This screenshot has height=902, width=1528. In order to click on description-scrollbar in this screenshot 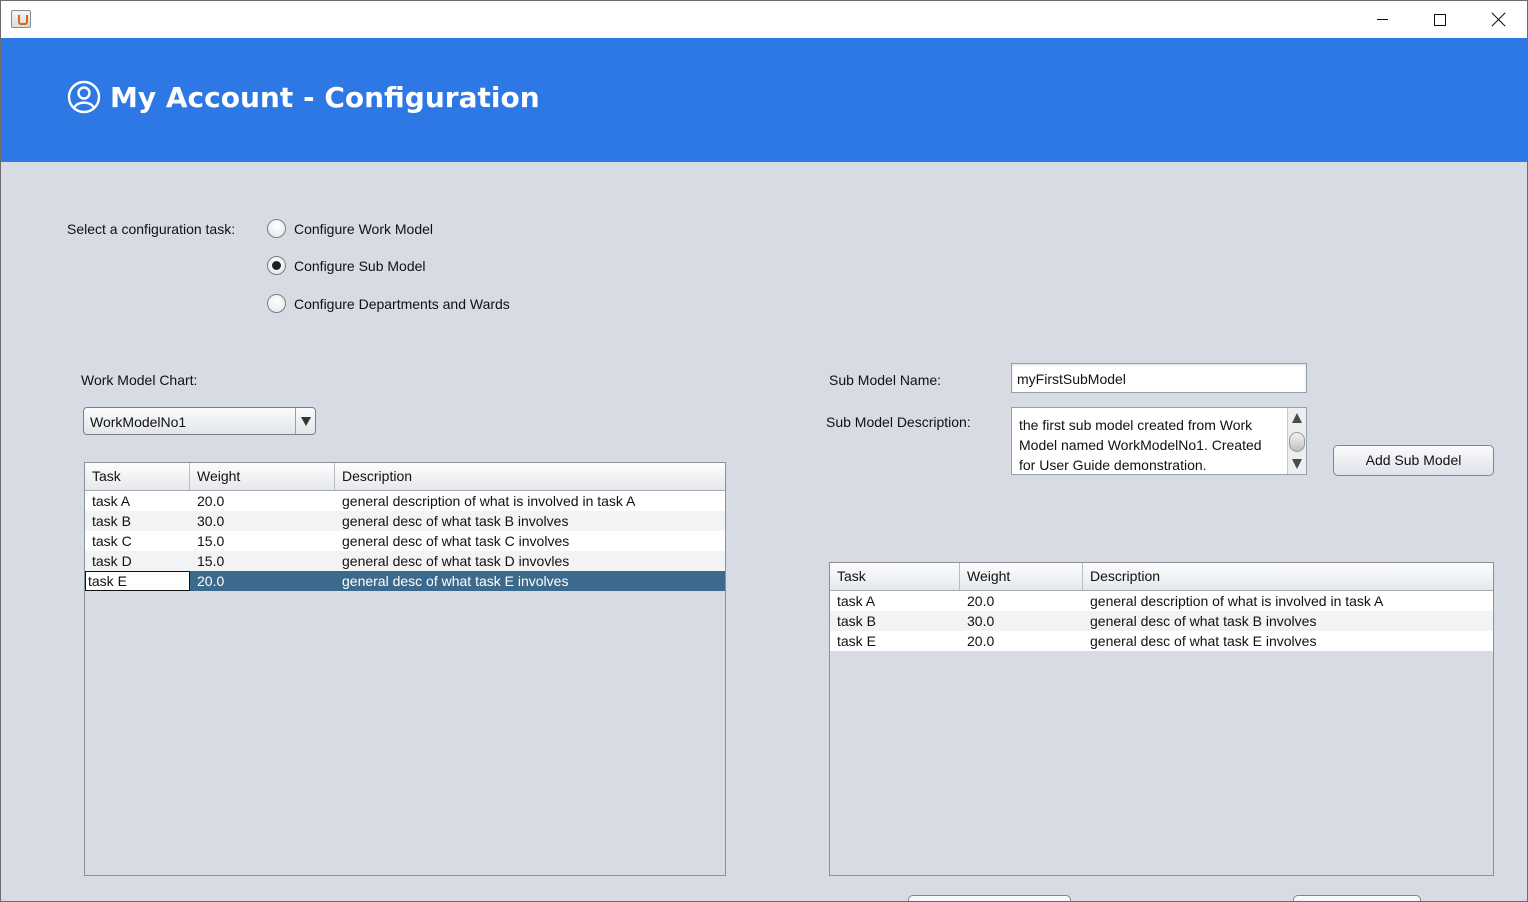, I will do `click(1296, 441)`.